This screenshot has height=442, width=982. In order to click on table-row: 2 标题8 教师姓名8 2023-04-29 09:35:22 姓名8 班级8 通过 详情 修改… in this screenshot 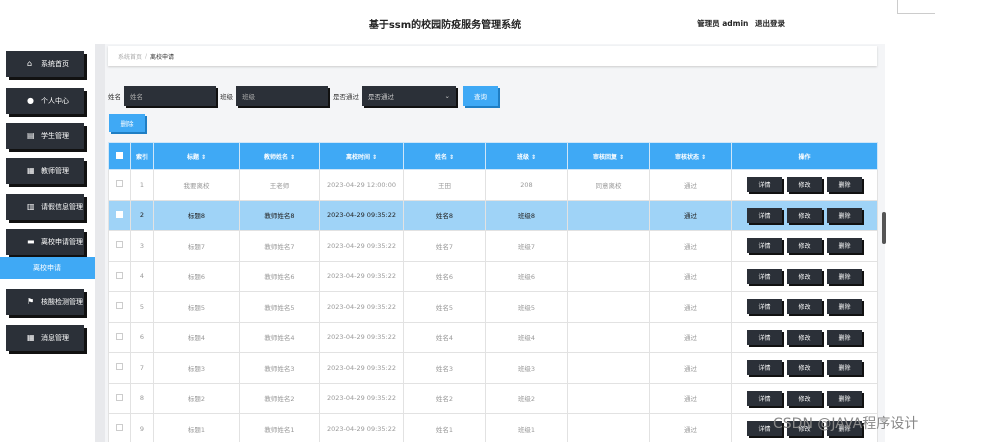, I will do `click(493, 215)`.